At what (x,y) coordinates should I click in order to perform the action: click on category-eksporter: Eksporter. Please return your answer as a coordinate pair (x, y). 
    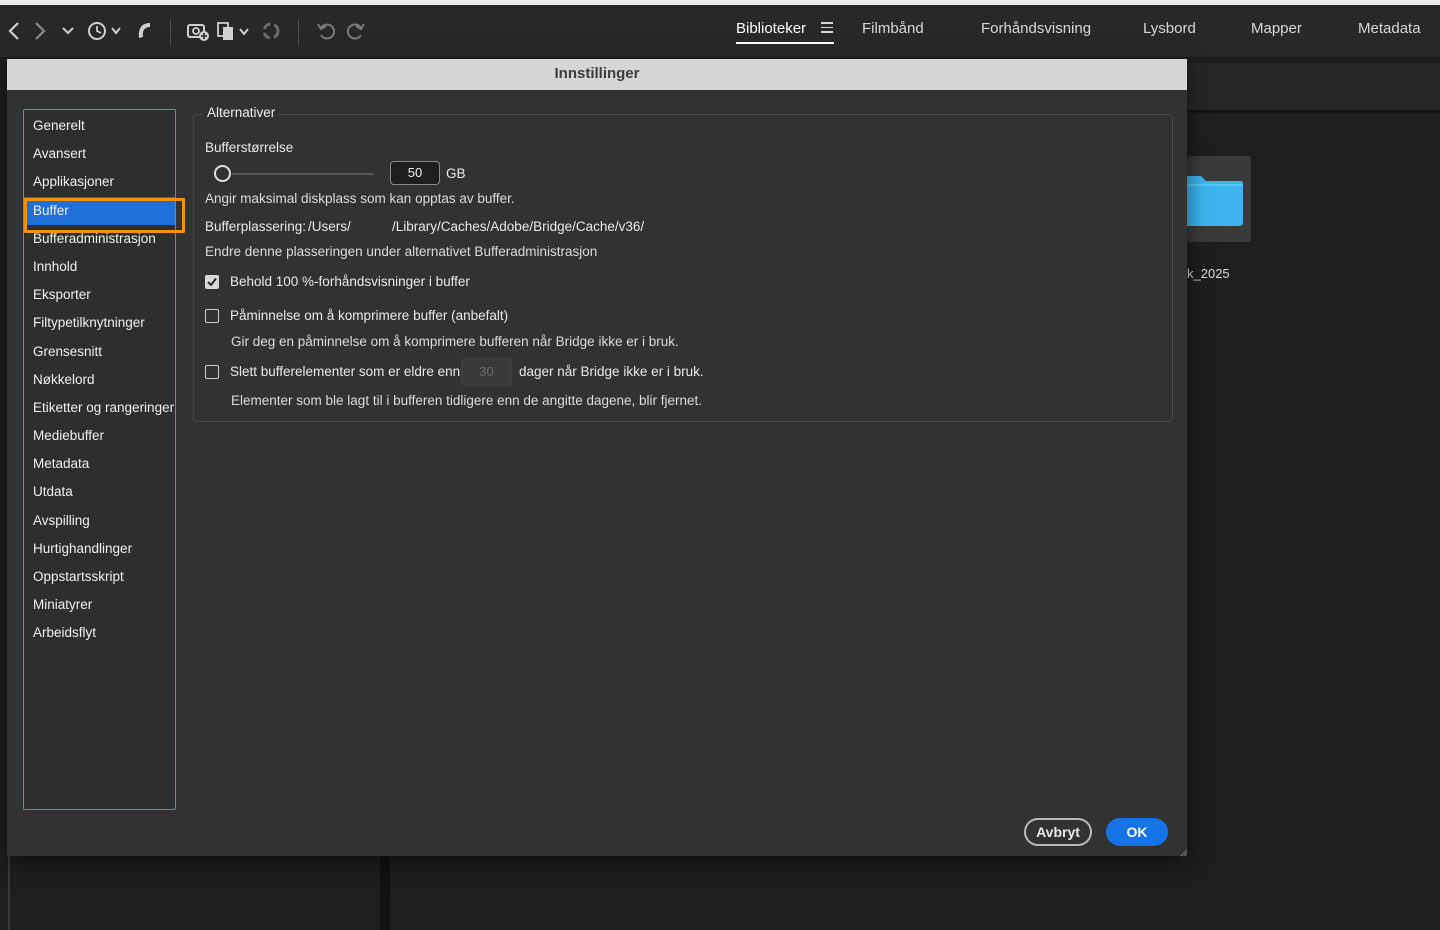
    Looking at the image, I should click on (99, 295).